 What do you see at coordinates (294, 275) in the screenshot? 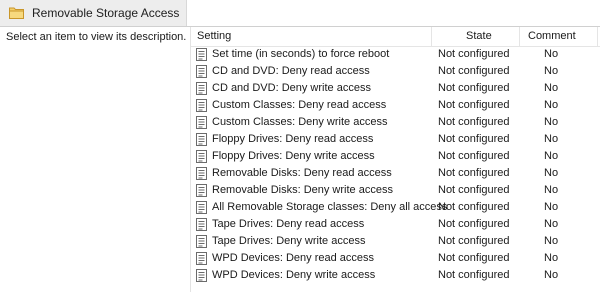
I see `setting-name: WPD Devices: Deny write access` at bounding box center [294, 275].